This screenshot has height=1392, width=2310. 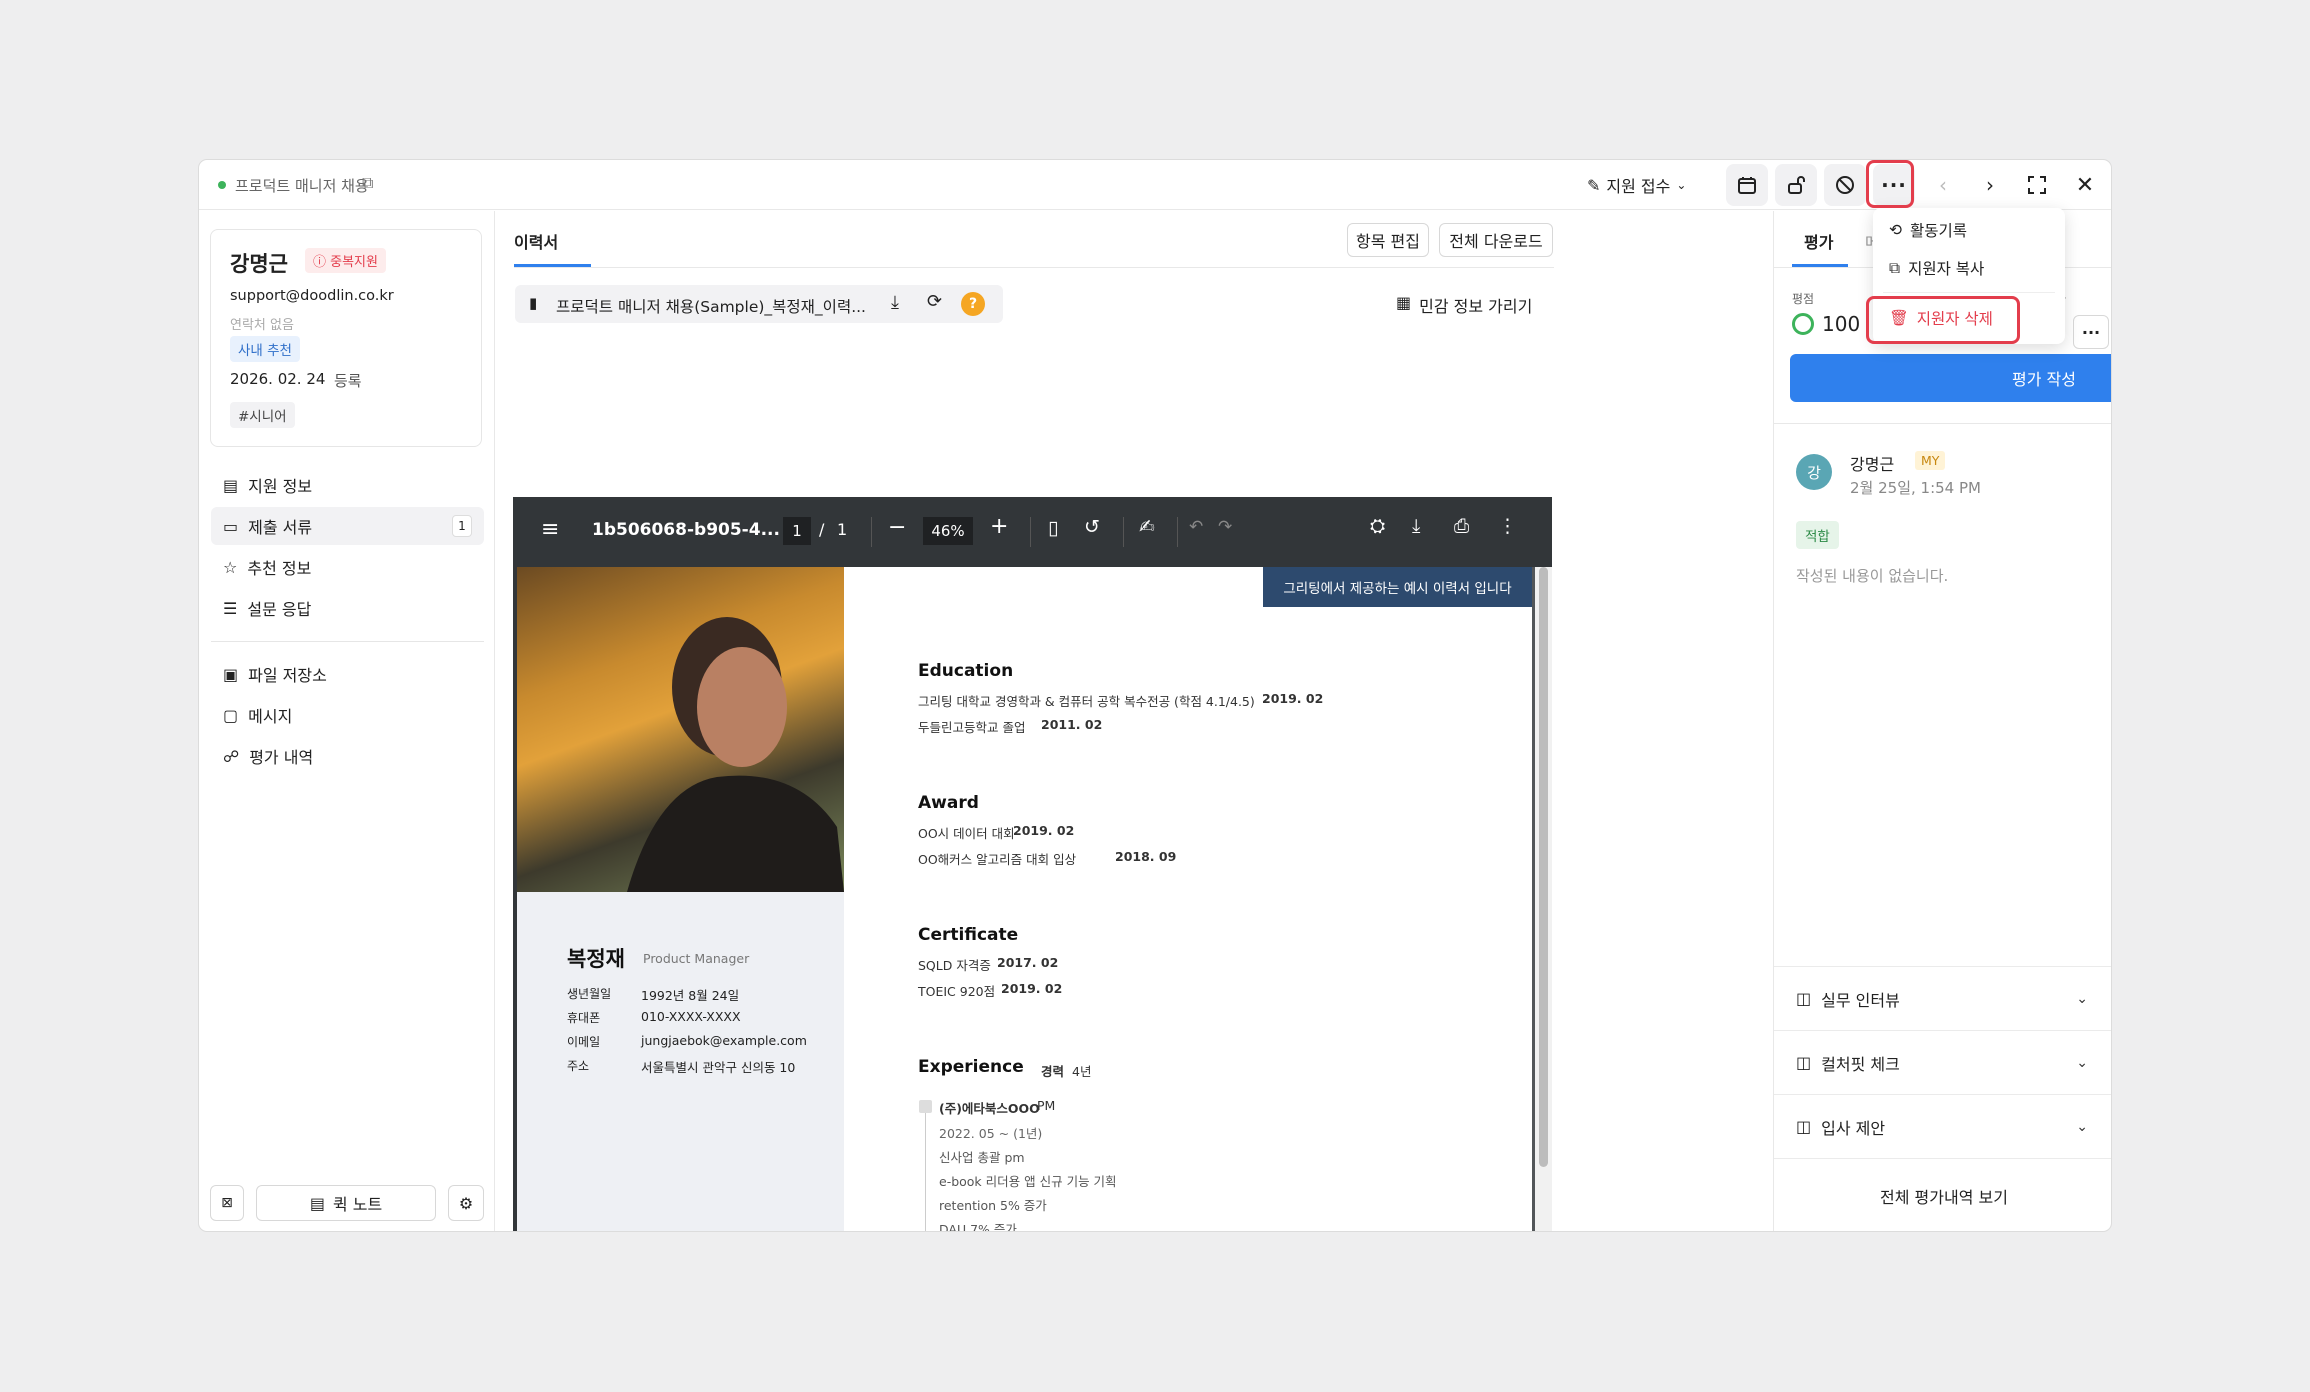 I want to click on profile-photo, so click(x=680, y=729).